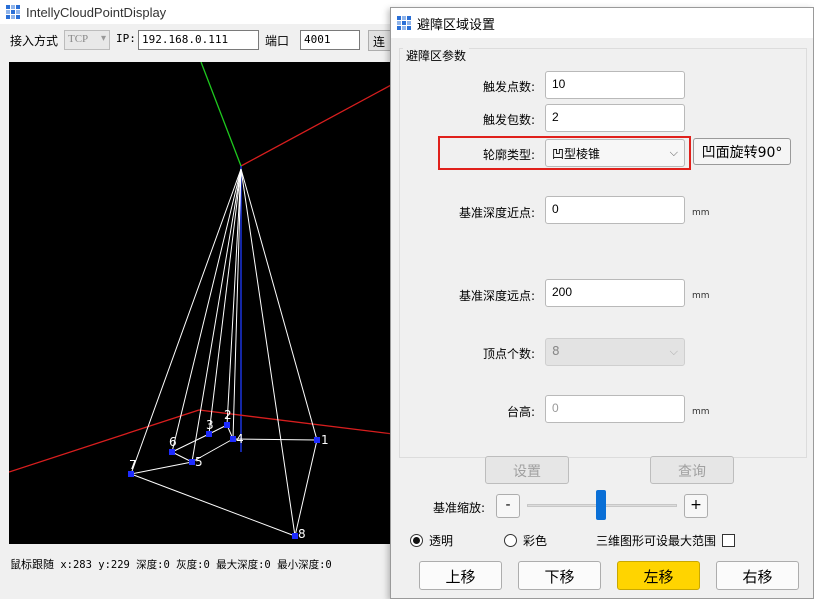 The height and width of the screenshot is (599, 814). I want to click on vertex-label-4: 4, so click(240, 439).